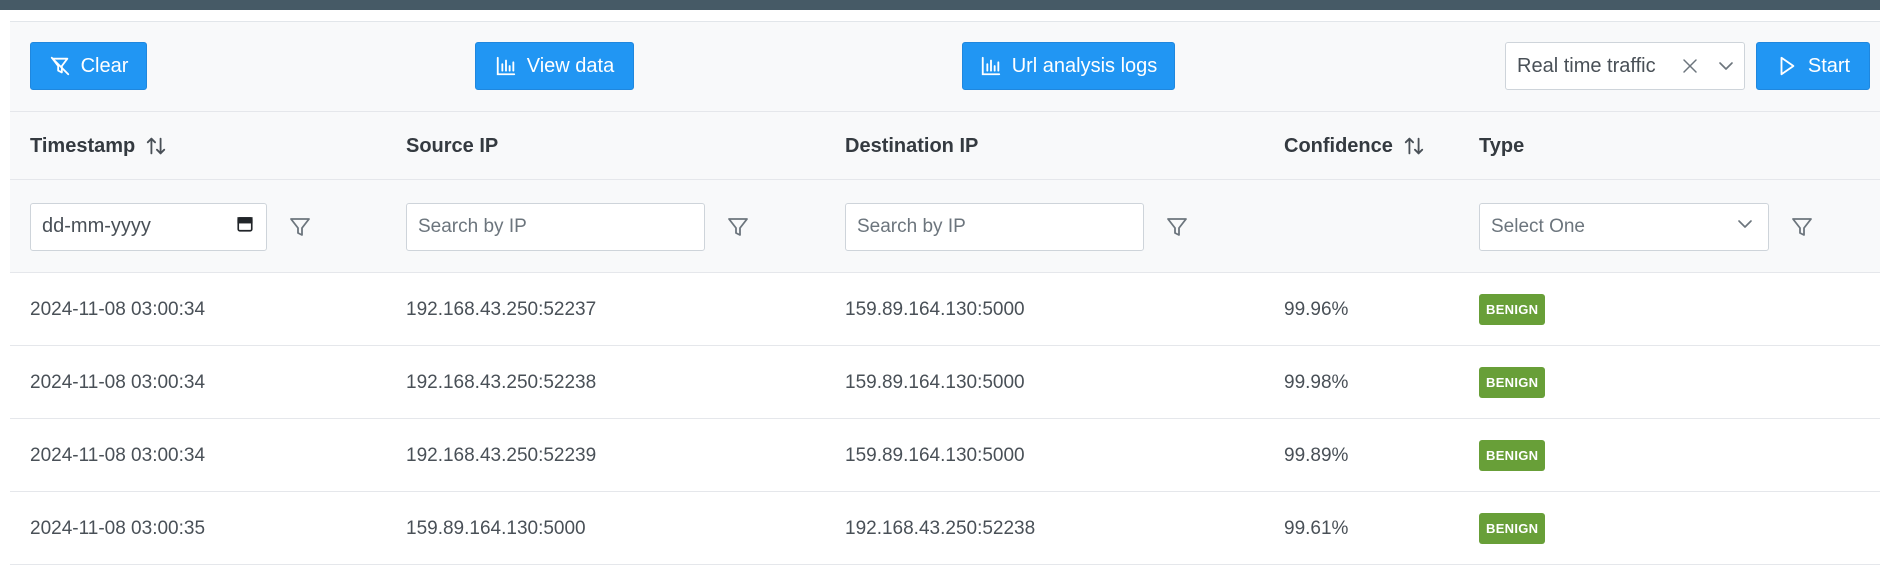 The width and height of the screenshot is (1880, 578). I want to click on url-analysis-logs-label: Url analysis logs, so click(1084, 65).